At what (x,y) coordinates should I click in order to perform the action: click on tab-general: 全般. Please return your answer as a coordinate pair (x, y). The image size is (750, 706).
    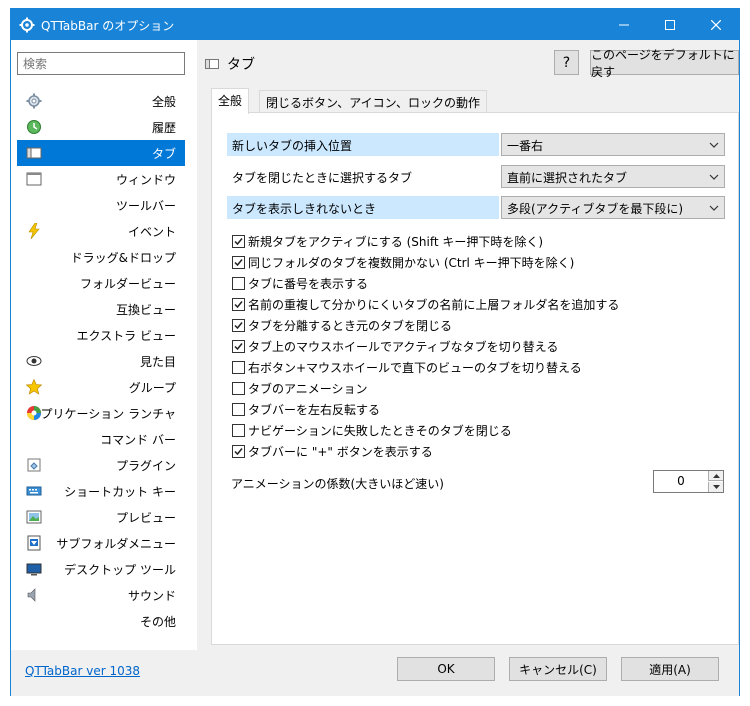
    Looking at the image, I should click on (230, 101).